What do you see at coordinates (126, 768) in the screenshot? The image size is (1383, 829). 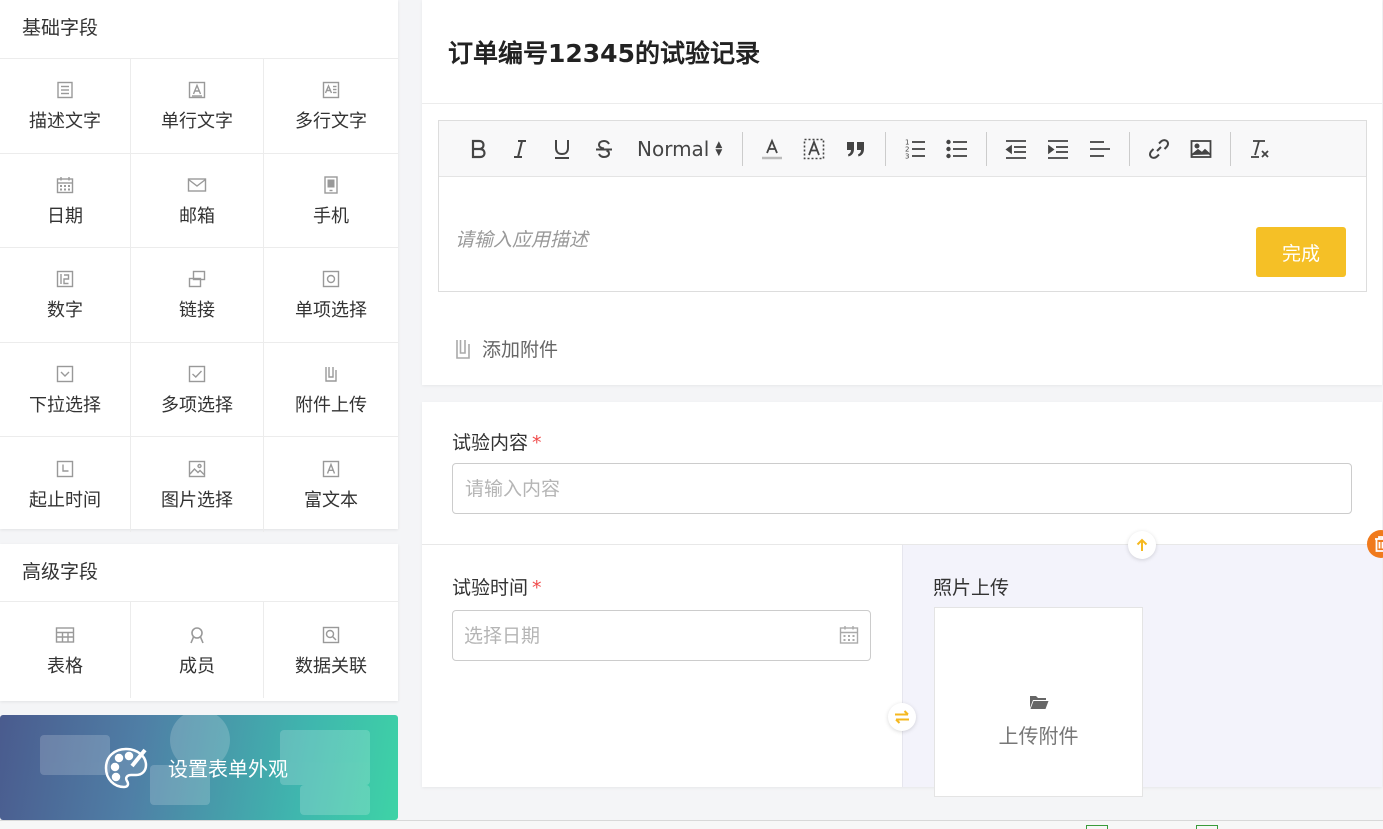 I see `palette-icon` at bounding box center [126, 768].